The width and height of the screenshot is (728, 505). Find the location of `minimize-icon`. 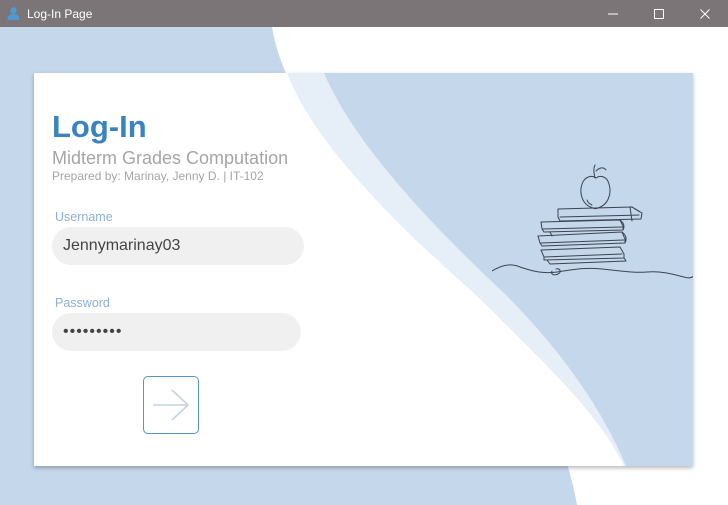

minimize-icon is located at coordinates (613, 13).